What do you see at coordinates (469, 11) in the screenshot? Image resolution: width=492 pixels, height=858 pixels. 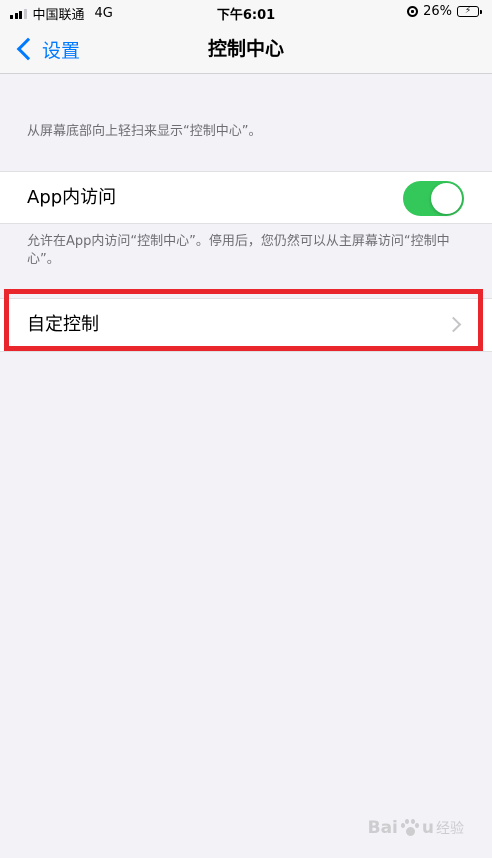 I see `battery-charging-icon: ⚡` at bounding box center [469, 11].